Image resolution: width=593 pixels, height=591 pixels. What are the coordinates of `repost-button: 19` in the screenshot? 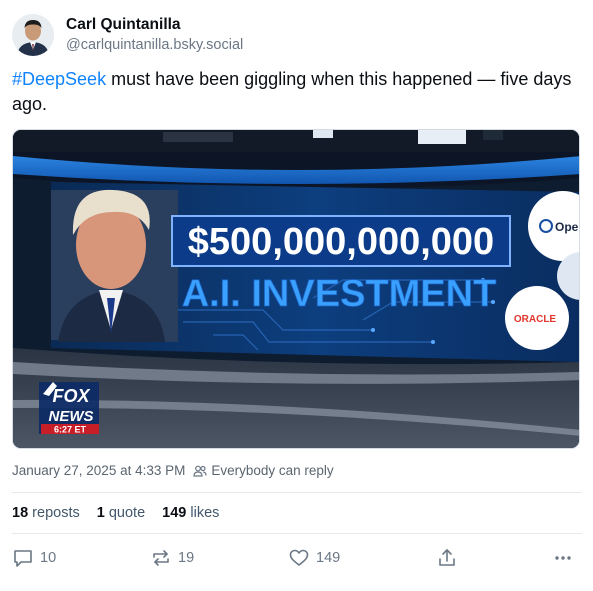 It's located at (172, 558).